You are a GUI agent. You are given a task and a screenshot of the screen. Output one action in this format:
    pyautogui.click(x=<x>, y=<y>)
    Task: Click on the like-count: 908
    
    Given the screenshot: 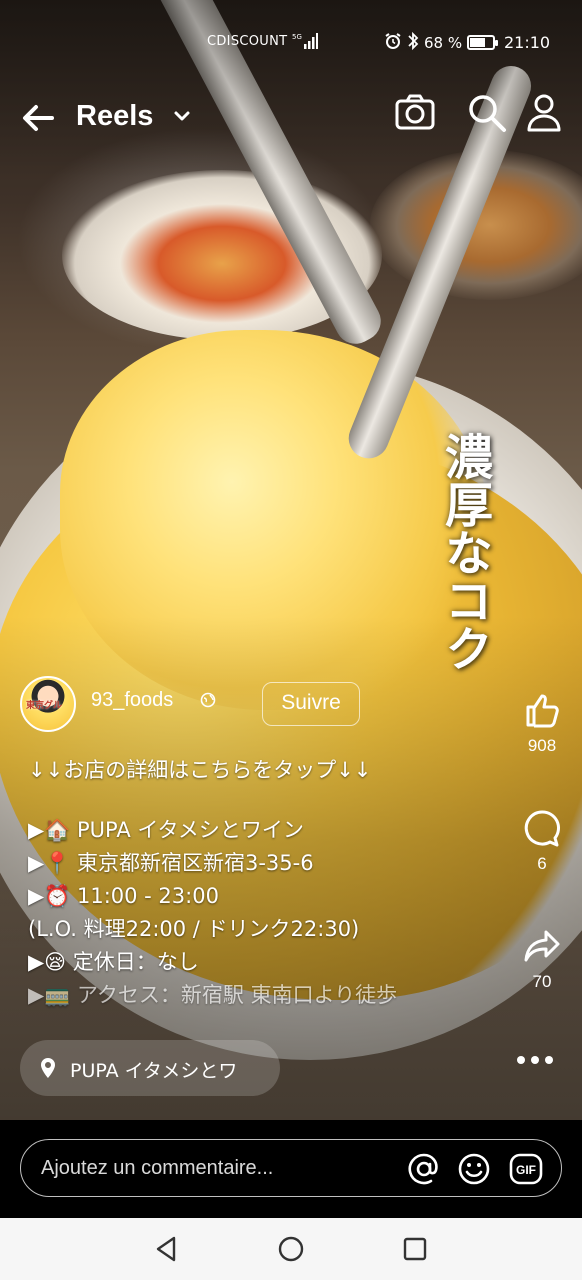 What is the action you would take?
    pyautogui.click(x=542, y=745)
    